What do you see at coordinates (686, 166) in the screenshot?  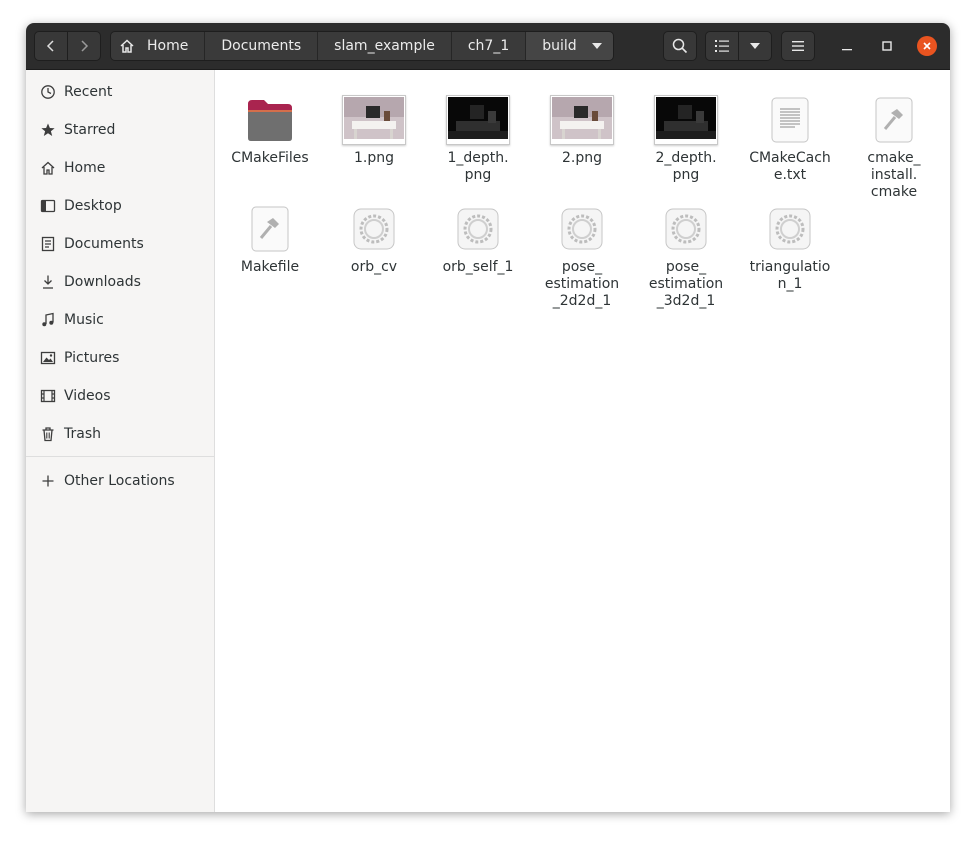 I see `file-label: 2_depth. png` at bounding box center [686, 166].